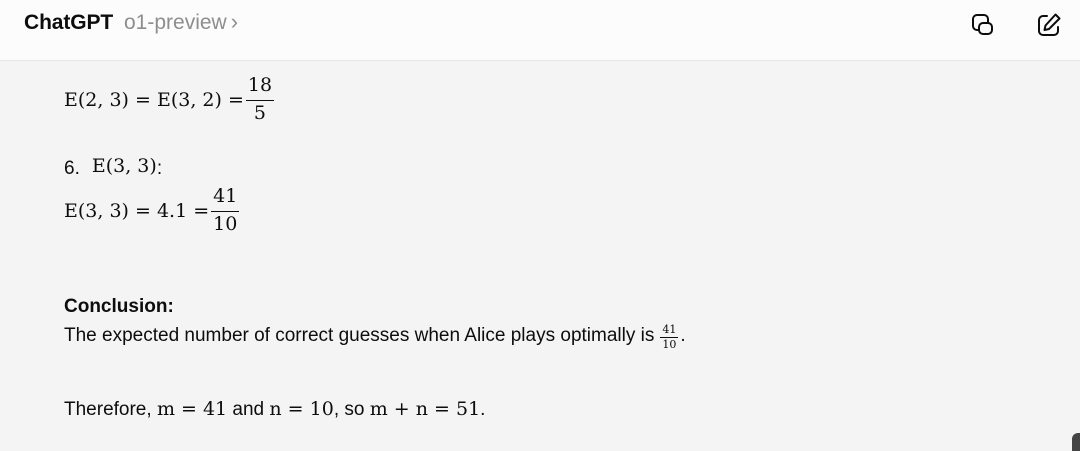  Describe the element at coordinates (175, 22) in the screenshot. I see `model-label: o1-preview` at that location.